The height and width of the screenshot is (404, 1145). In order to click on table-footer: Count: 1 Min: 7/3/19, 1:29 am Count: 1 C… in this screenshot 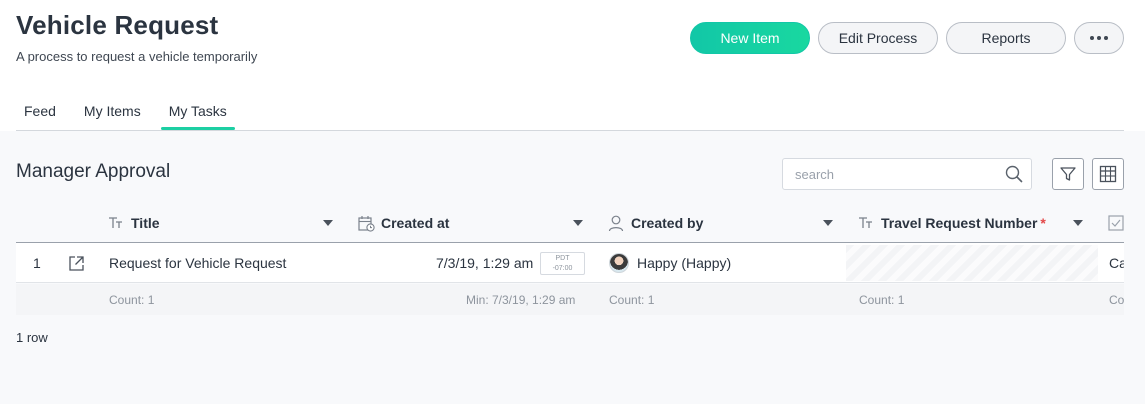, I will do `click(570, 299)`.